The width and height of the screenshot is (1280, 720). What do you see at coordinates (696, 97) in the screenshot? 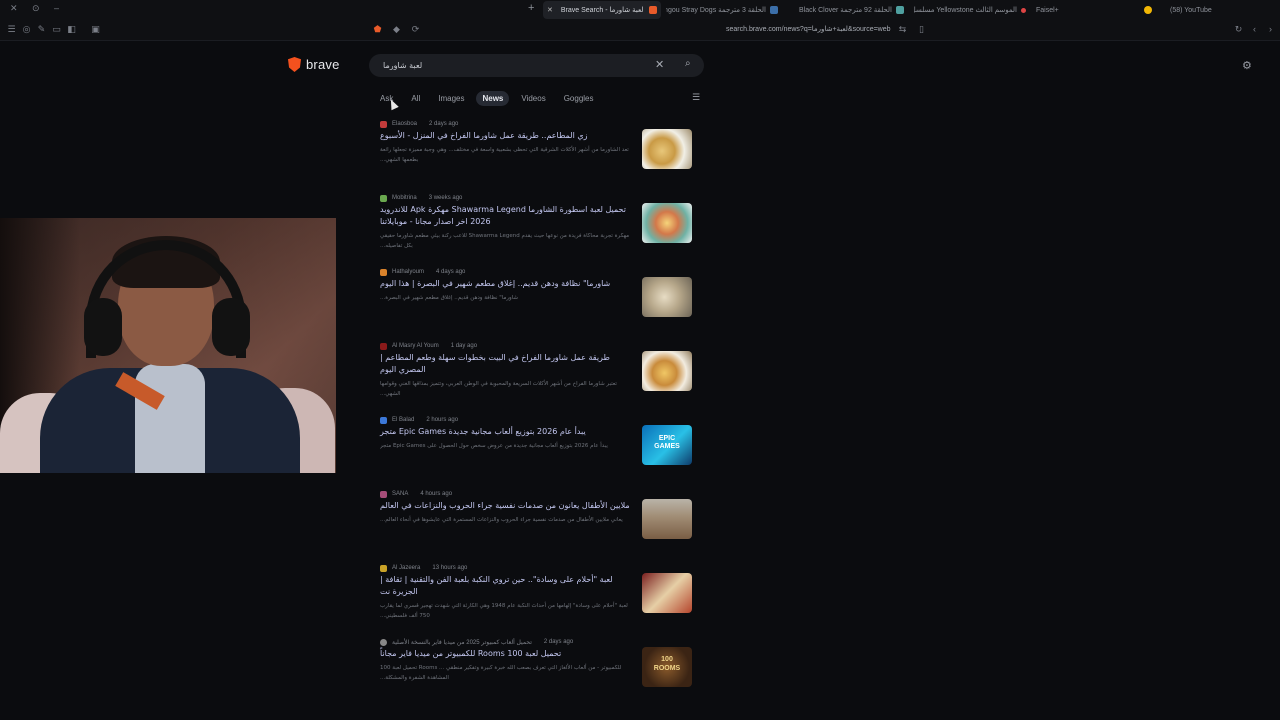
I see `filter-icon: ☰` at bounding box center [696, 97].